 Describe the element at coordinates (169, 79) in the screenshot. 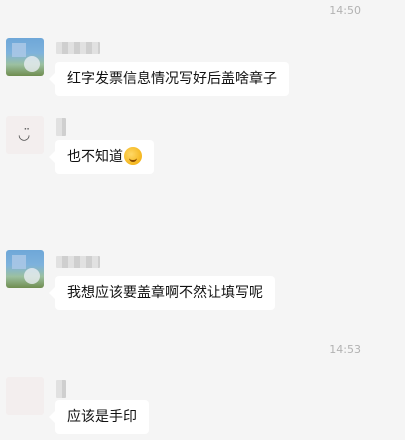

I see `message-bubble: 红字发票信息情况写好后盖啥章子` at that location.